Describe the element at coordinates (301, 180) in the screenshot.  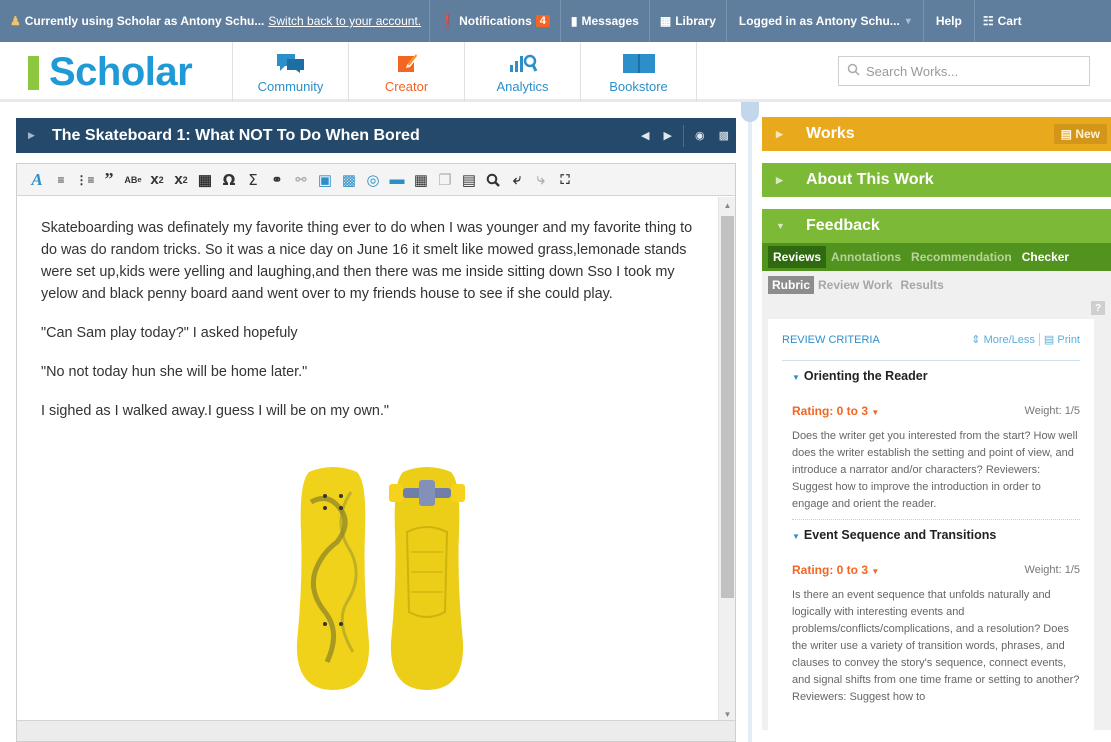
I see `unlink-icon: ⚯` at that location.